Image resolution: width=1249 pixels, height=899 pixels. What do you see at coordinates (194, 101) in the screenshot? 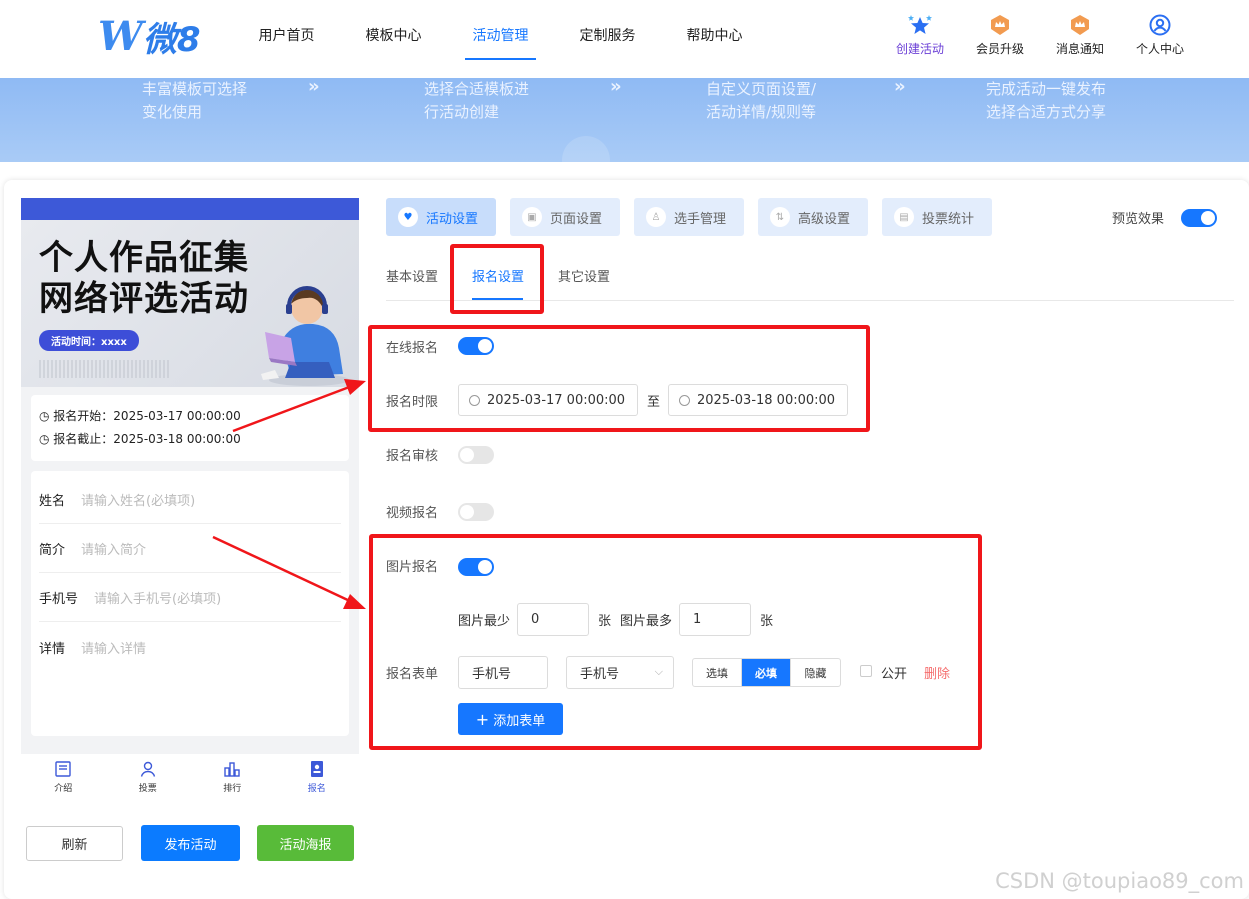
I see `banner-step-1: 丰富模板可选择 变化使用` at bounding box center [194, 101].